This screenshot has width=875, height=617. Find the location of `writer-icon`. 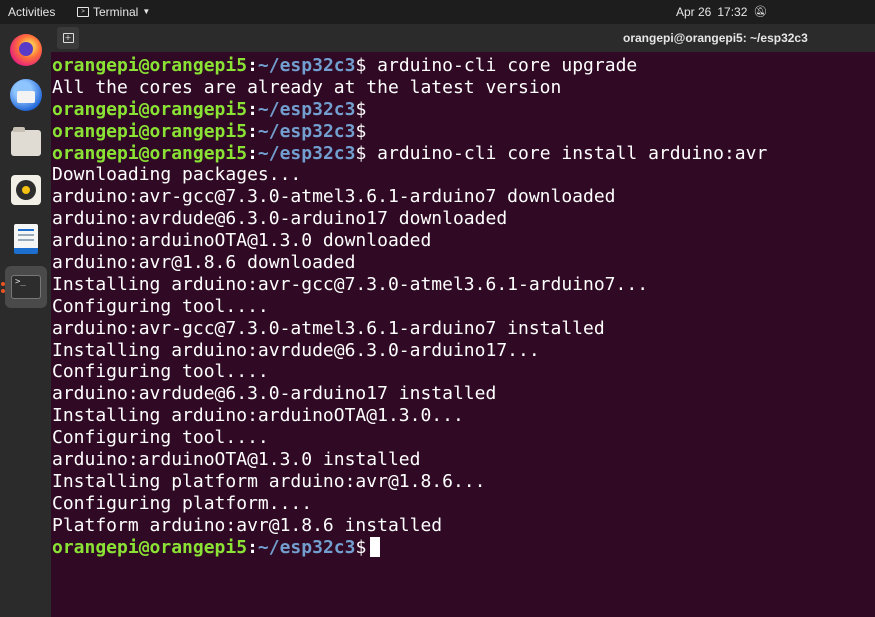

writer-icon is located at coordinates (26, 239).